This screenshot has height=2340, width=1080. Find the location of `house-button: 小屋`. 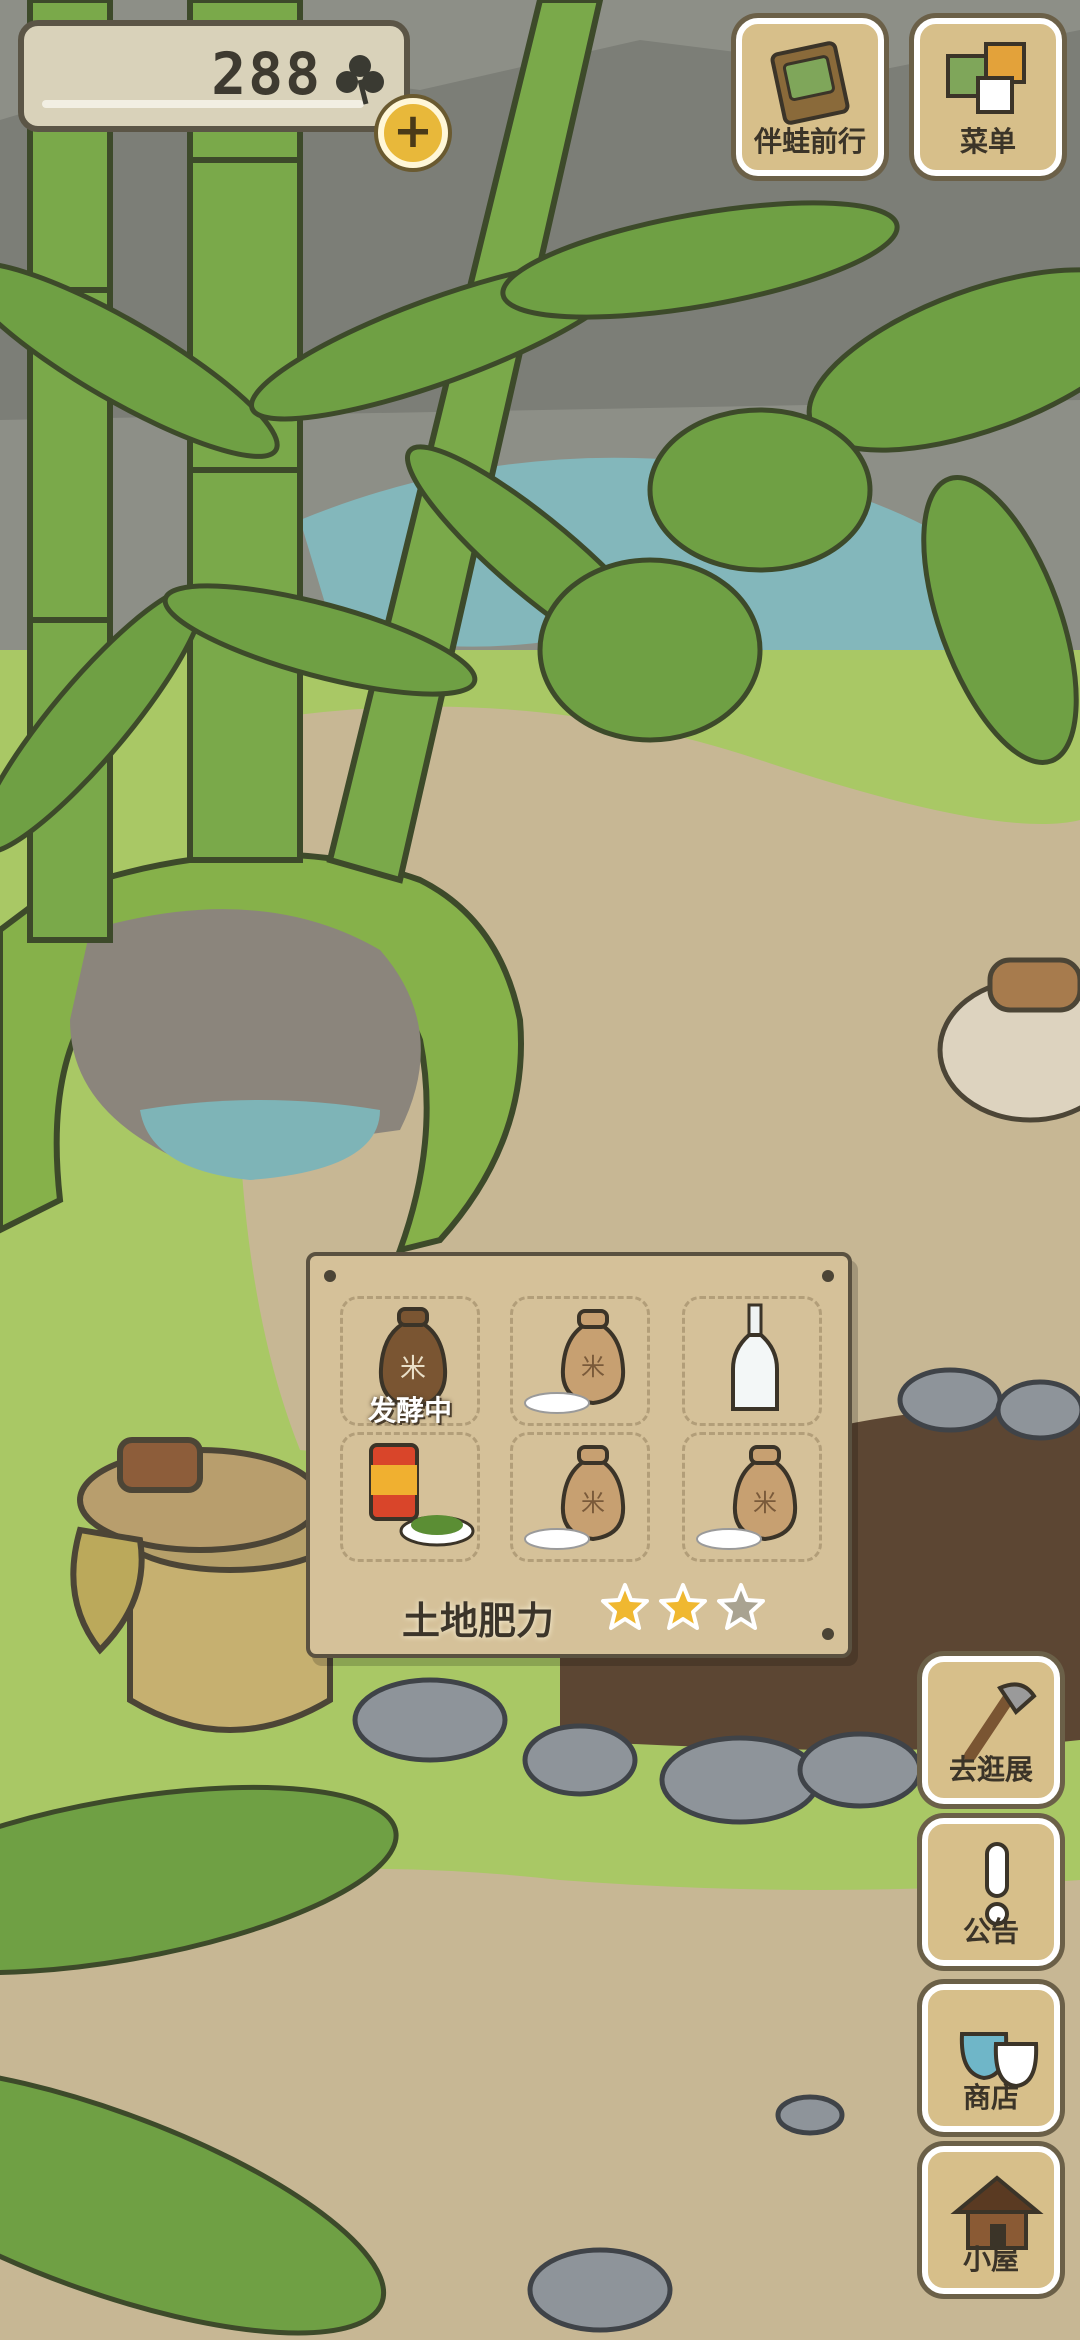

house-button: 小屋 is located at coordinates (991, 2220).